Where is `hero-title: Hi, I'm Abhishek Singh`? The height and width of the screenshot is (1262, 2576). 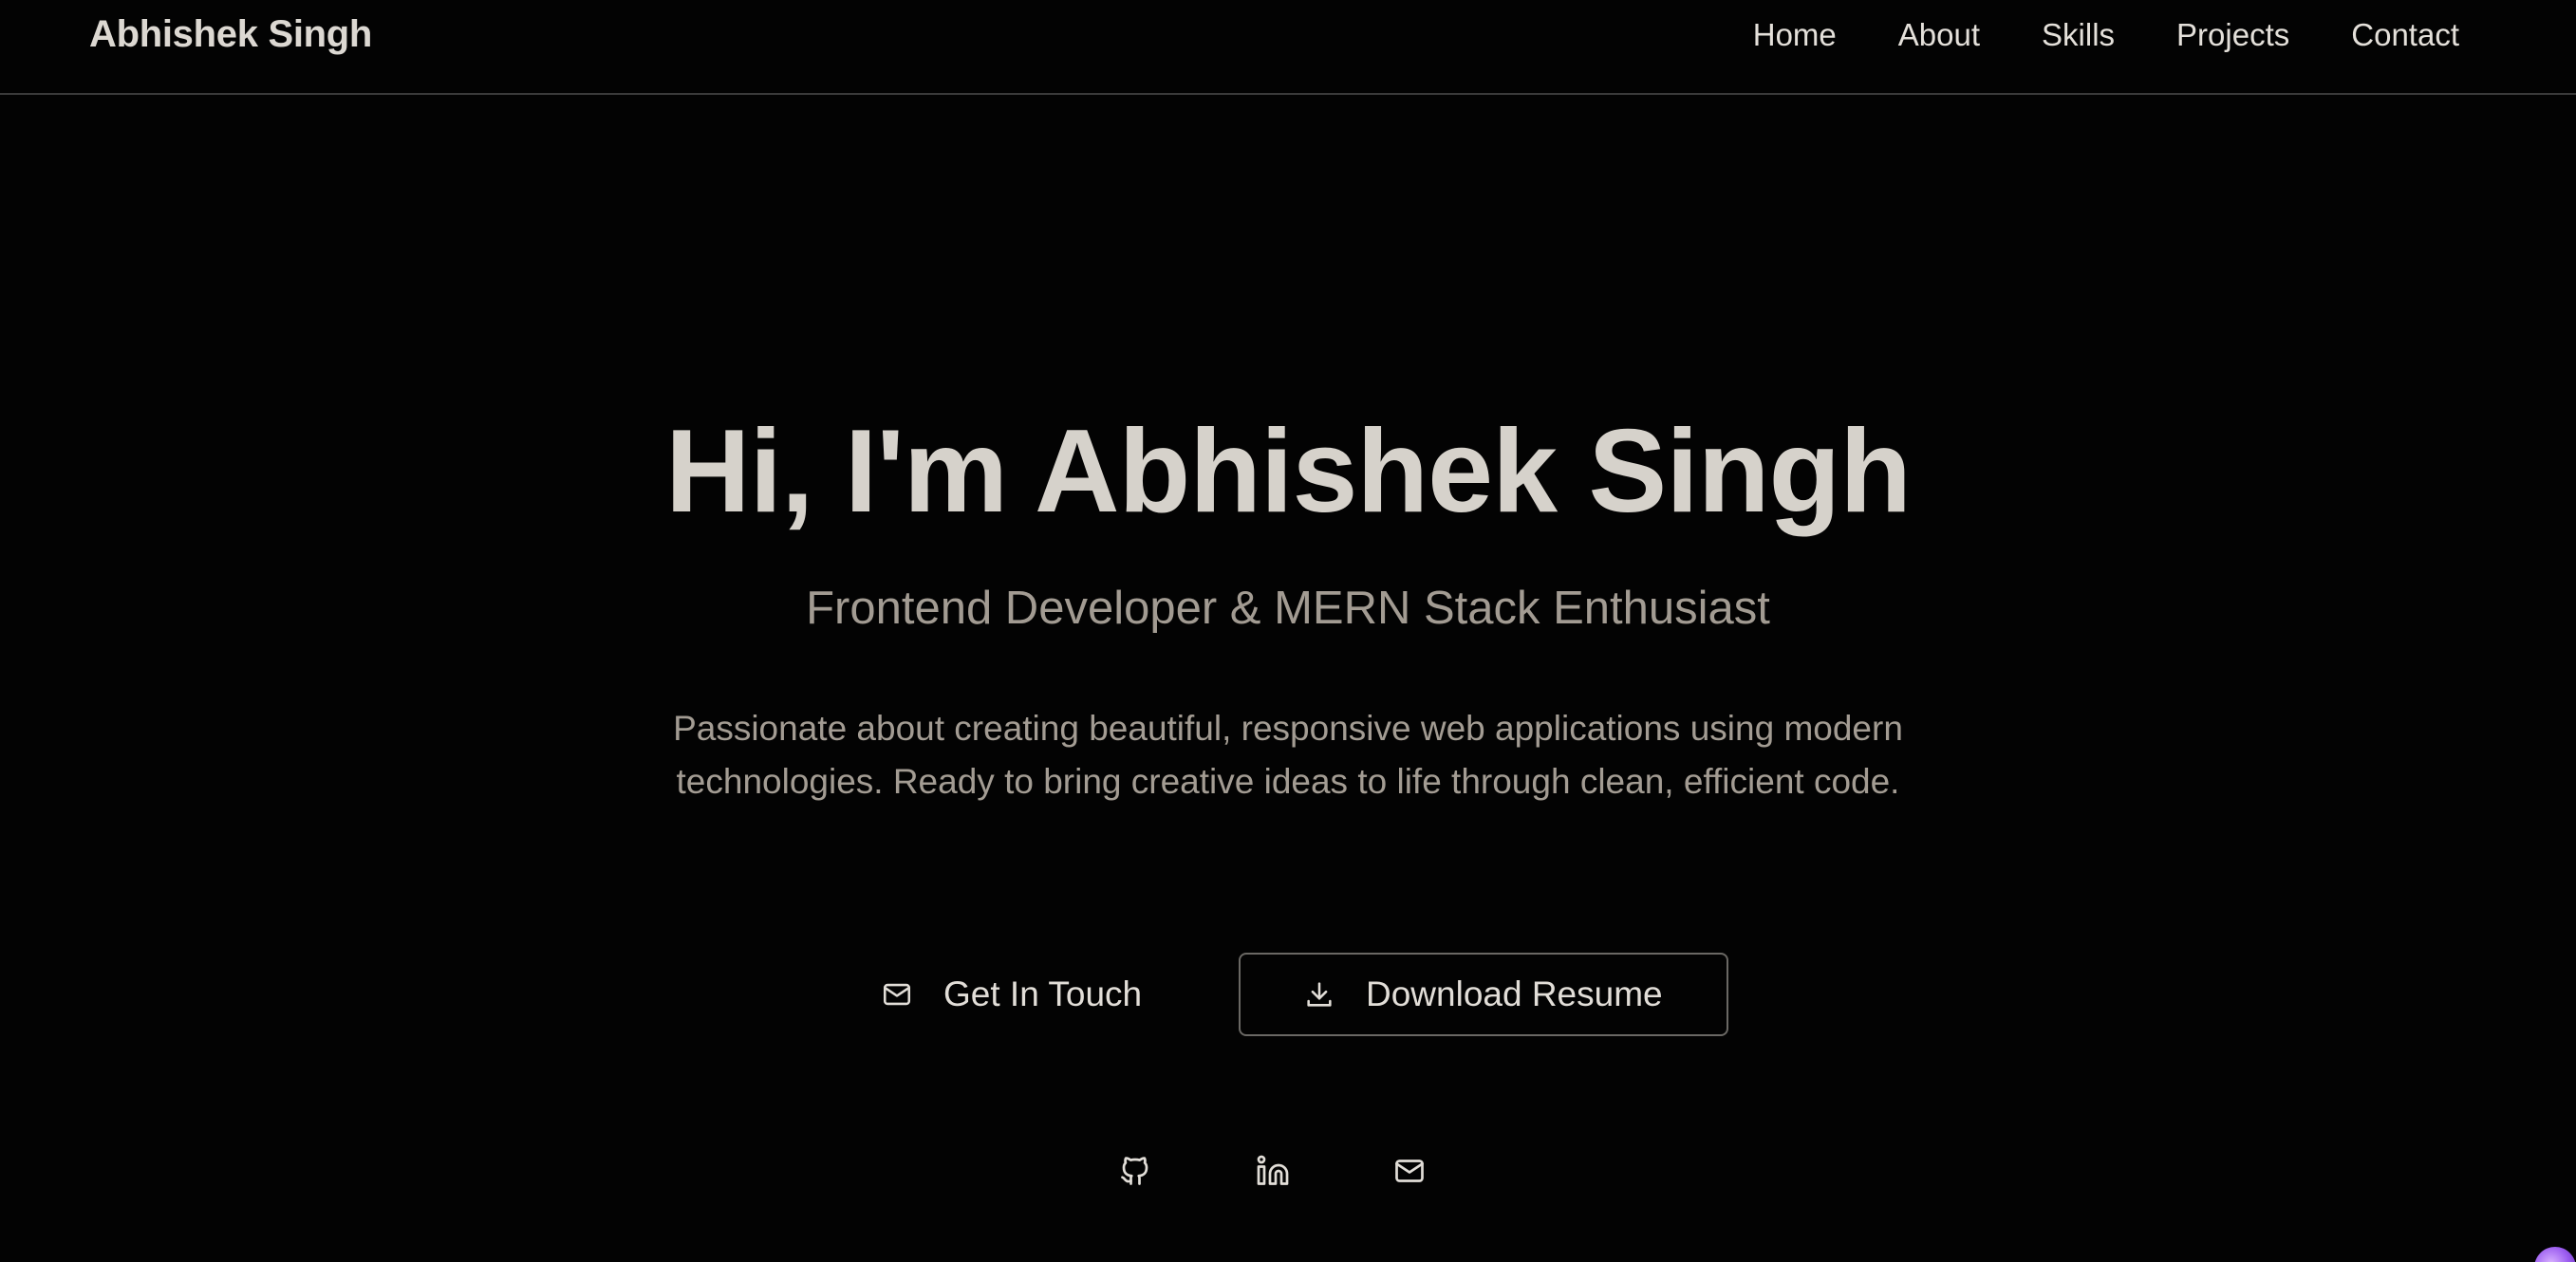 hero-title: Hi, I'm Abhishek Singh is located at coordinates (1288, 471).